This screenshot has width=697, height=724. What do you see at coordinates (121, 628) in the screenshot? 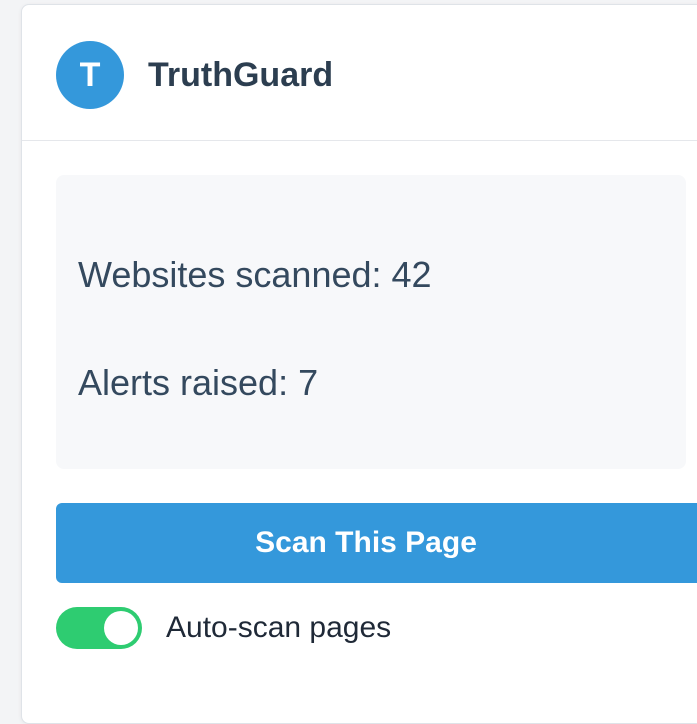
I see `toggle-knob` at bounding box center [121, 628].